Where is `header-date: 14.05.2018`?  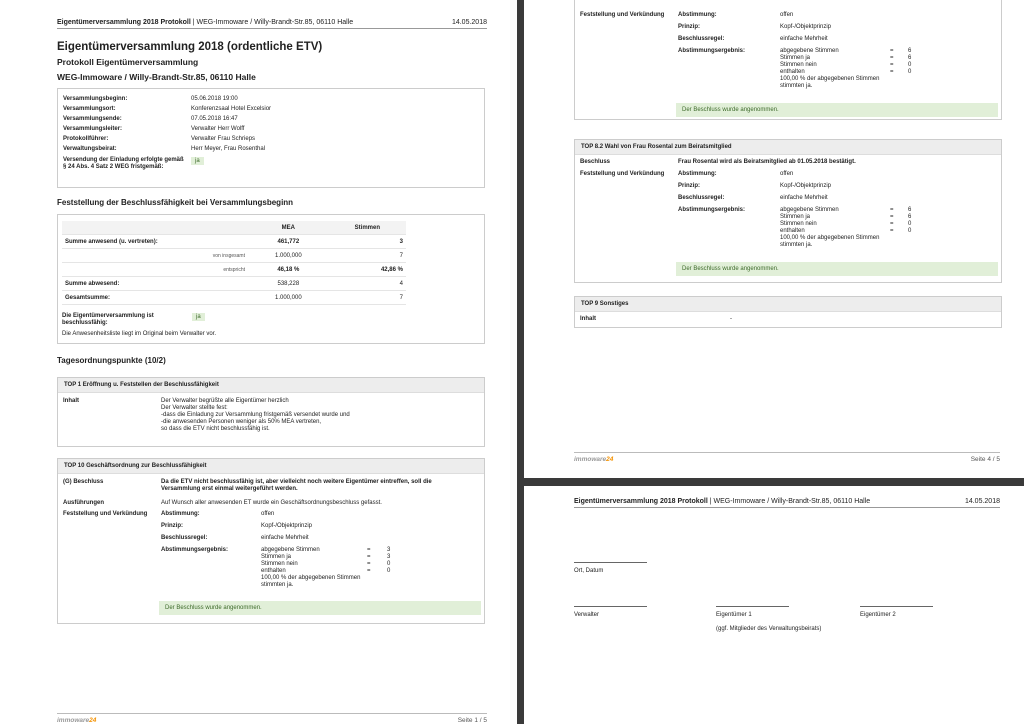
header-date: 14.05.2018 is located at coordinates (469, 22).